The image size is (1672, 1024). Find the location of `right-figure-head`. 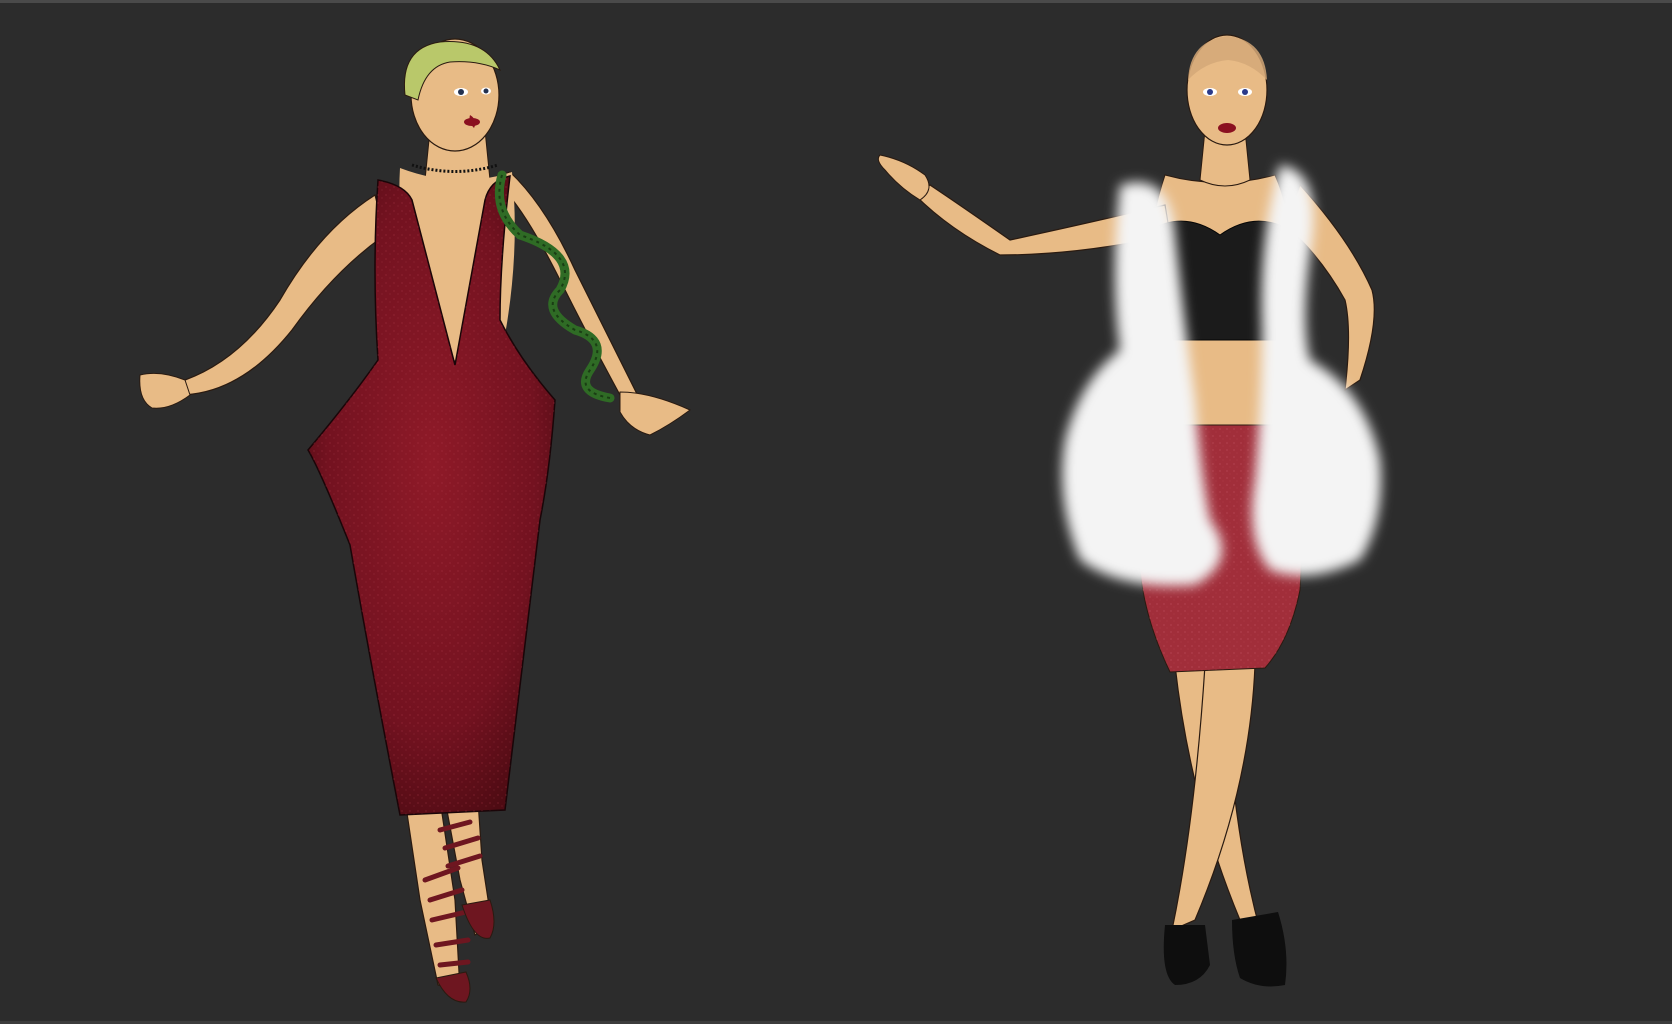

right-figure-head is located at coordinates (1227, 90).